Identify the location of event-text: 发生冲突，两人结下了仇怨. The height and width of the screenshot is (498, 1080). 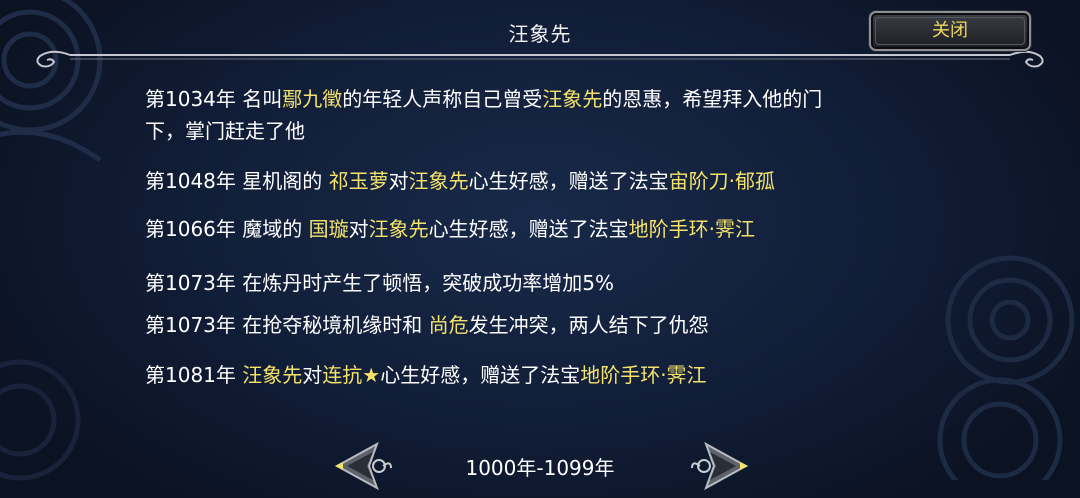
(588, 325).